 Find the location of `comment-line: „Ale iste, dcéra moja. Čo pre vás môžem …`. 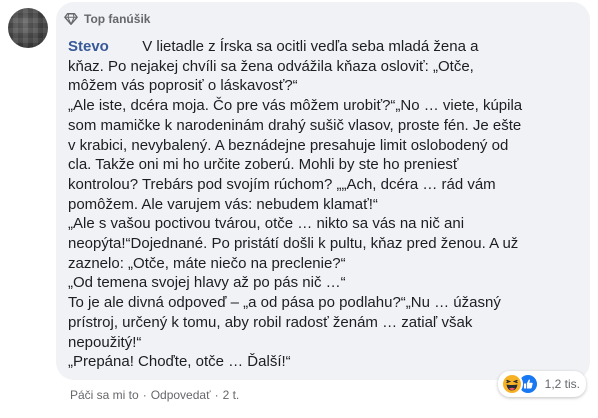

comment-line: „Ale iste, dcéra moja. Čo pre vás môžem … is located at coordinates (295, 106).